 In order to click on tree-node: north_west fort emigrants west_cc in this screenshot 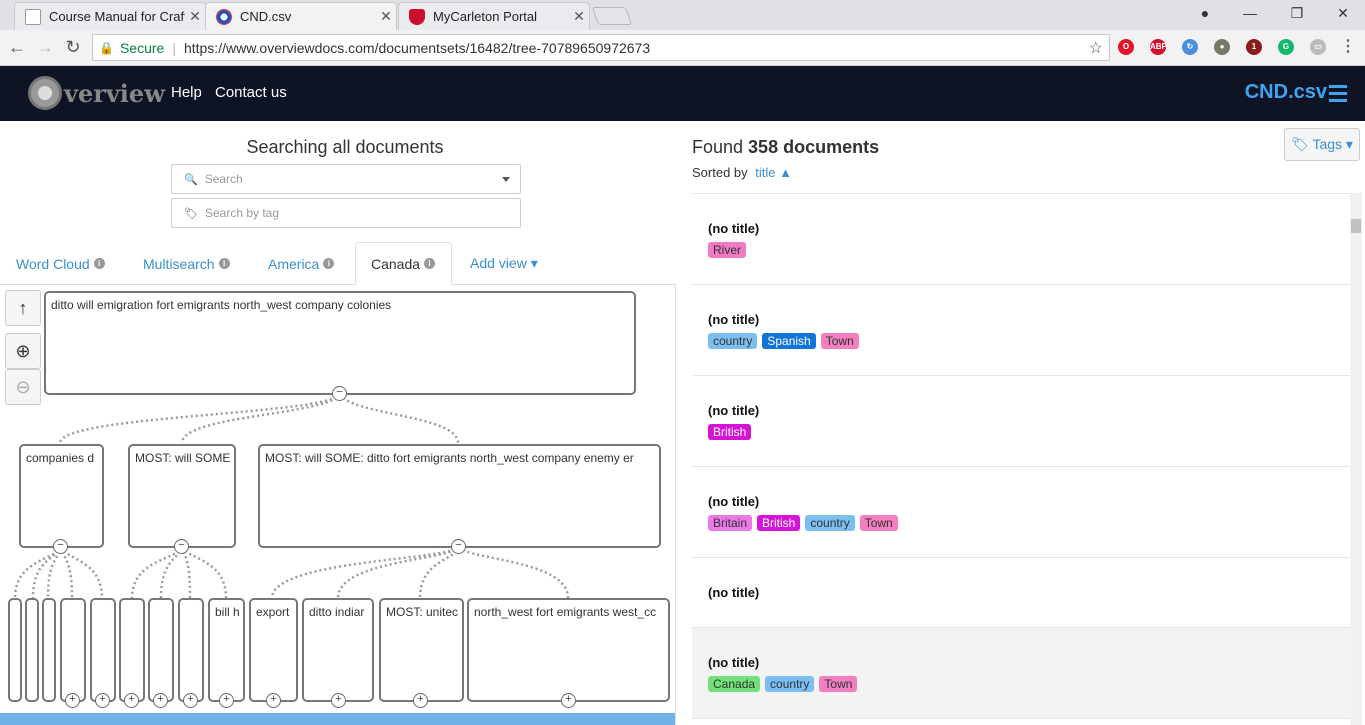, I will do `click(568, 650)`.